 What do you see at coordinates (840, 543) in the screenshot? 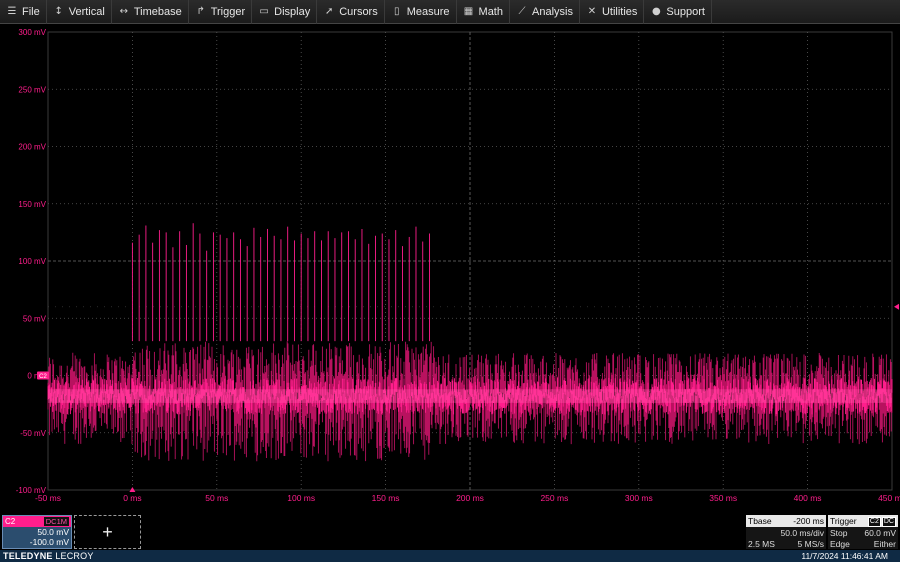
I see `trigger-type: Edge` at bounding box center [840, 543].